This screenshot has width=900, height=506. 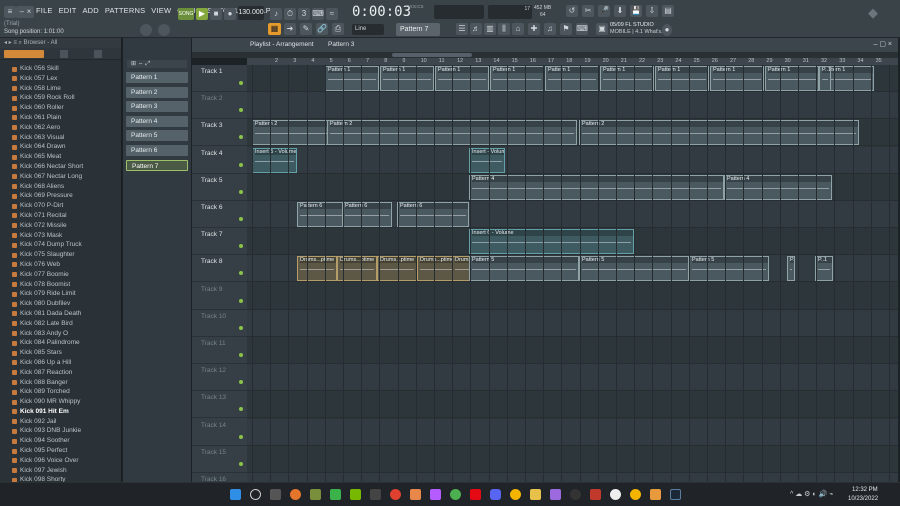 I want to click on browser-item: Kick 090 MR Whippy, so click(x=60, y=402).